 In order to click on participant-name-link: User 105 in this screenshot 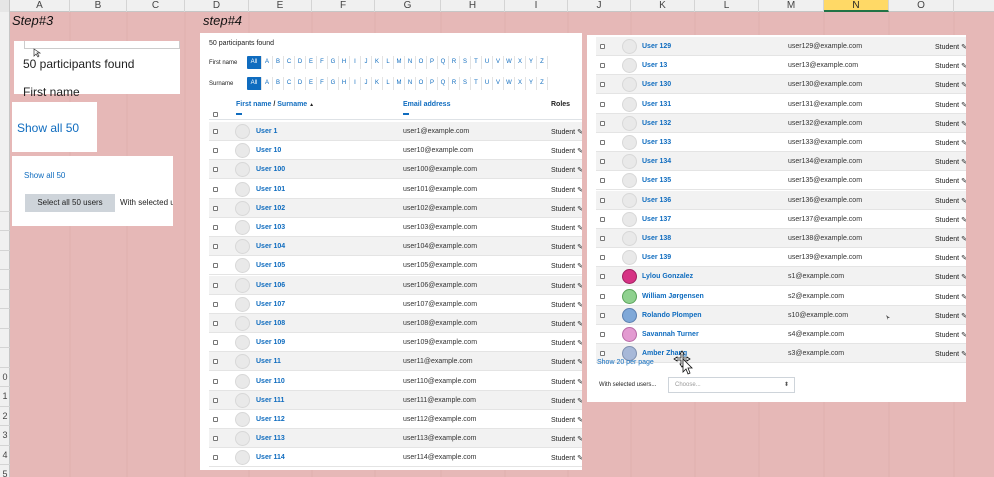, I will do `click(270, 265)`.